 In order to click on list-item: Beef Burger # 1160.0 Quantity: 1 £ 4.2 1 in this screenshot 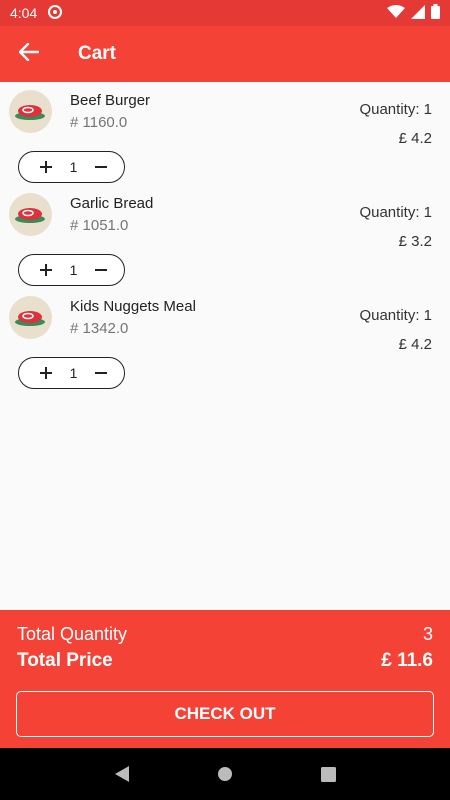, I will do `click(225, 133)`.